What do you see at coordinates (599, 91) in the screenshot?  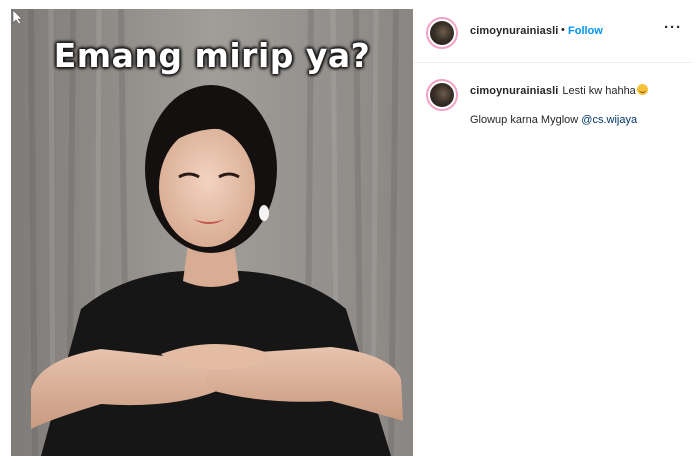 I see `comment-text: Lesti kw hahha` at bounding box center [599, 91].